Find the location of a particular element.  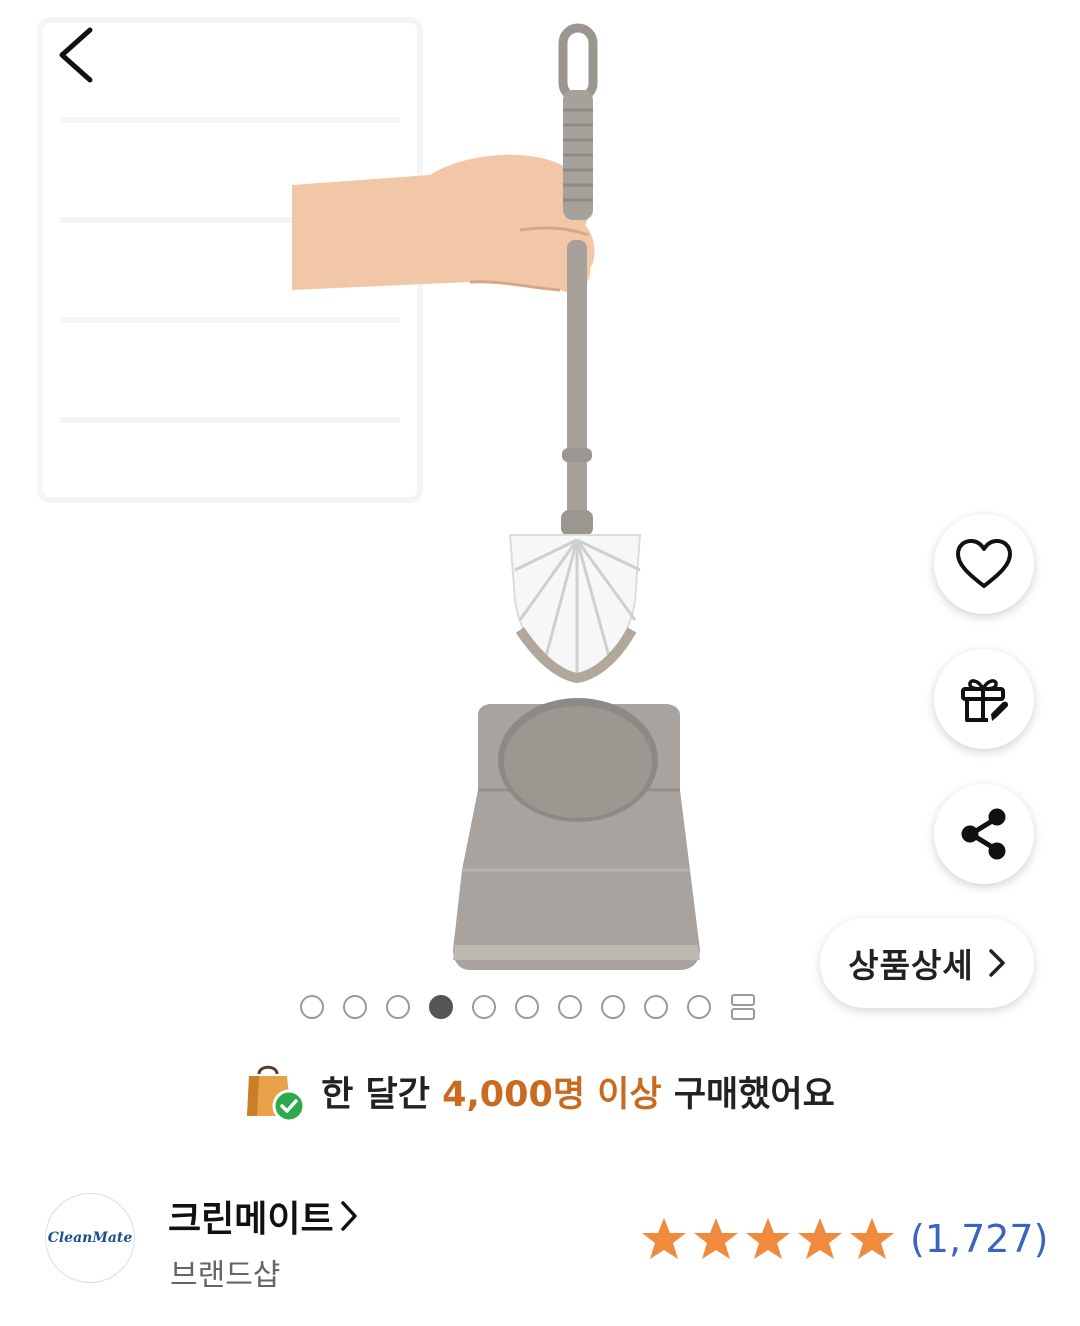

brand-logo: CleanMate is located at coordinates (90, 1238).